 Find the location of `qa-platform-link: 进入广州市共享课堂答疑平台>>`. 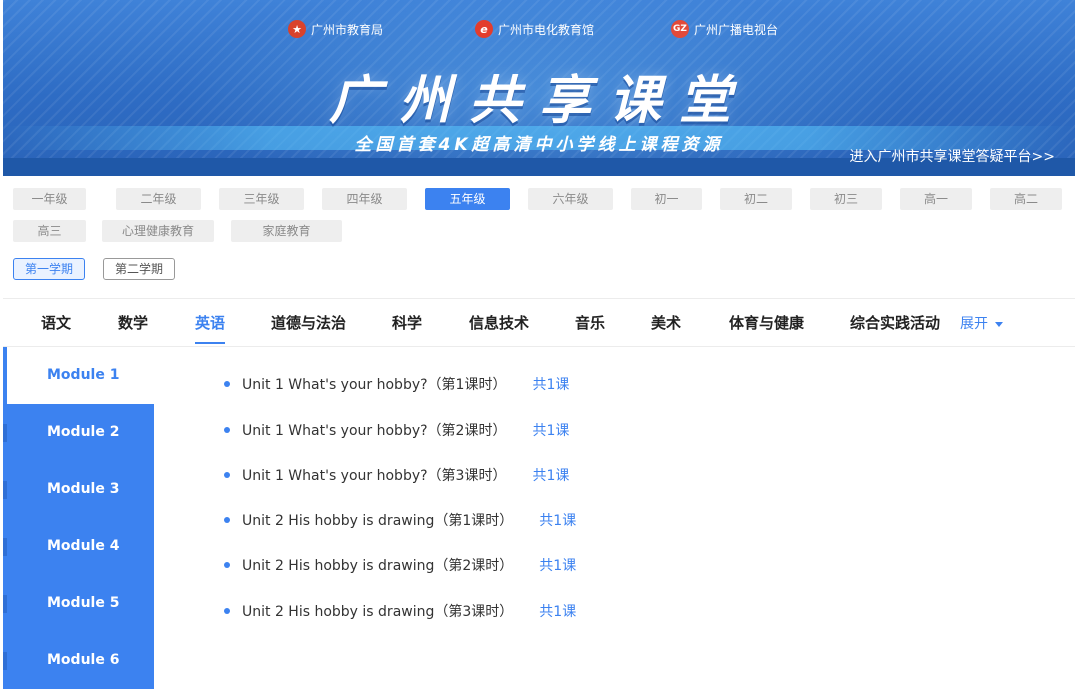

qa-platform-link: 进入广州市共享课堂答疑平台>> is located at coordinates (952, 156).